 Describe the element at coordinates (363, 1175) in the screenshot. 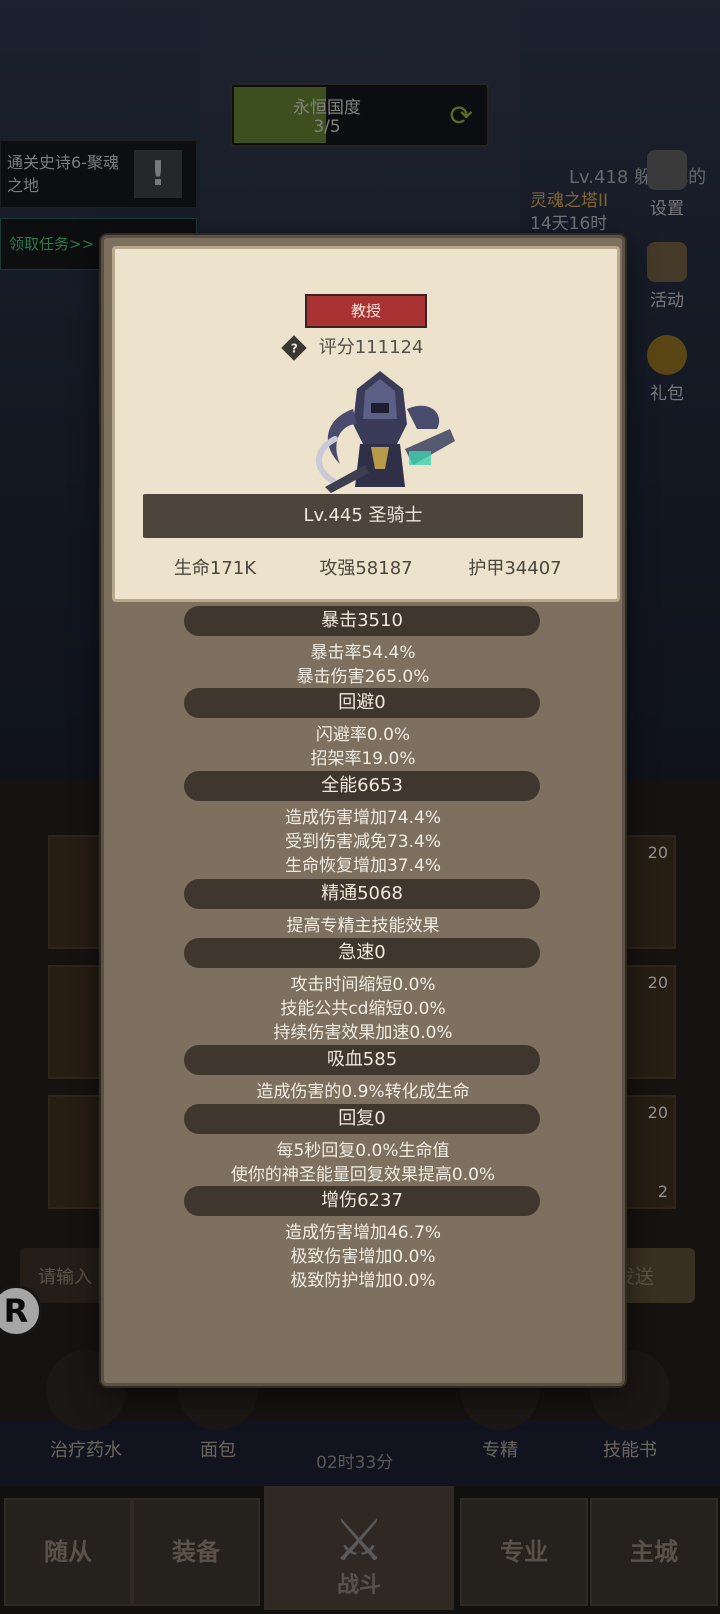

I see `stat-detail: 使你的神圣能量回复效果提高0.0%` at that location.